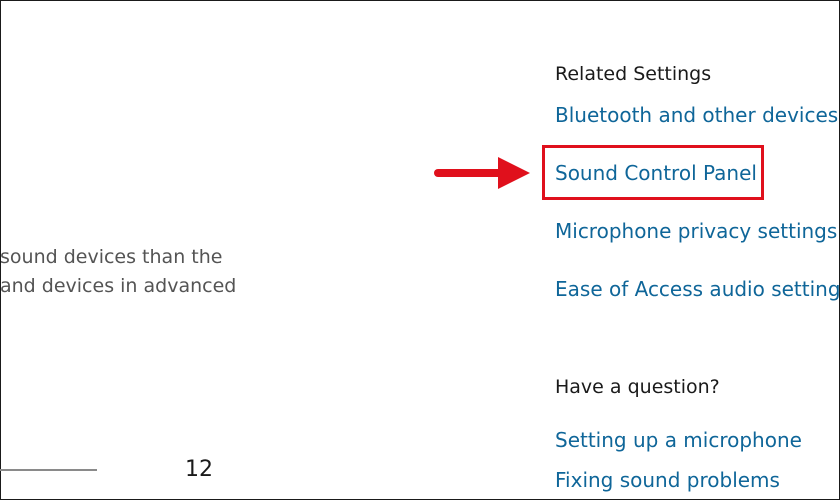 The height and width of the screenshot is (500, 840). I want to click on fixing-sound-problems-link: Fixing sound problems, so click(667, 480).